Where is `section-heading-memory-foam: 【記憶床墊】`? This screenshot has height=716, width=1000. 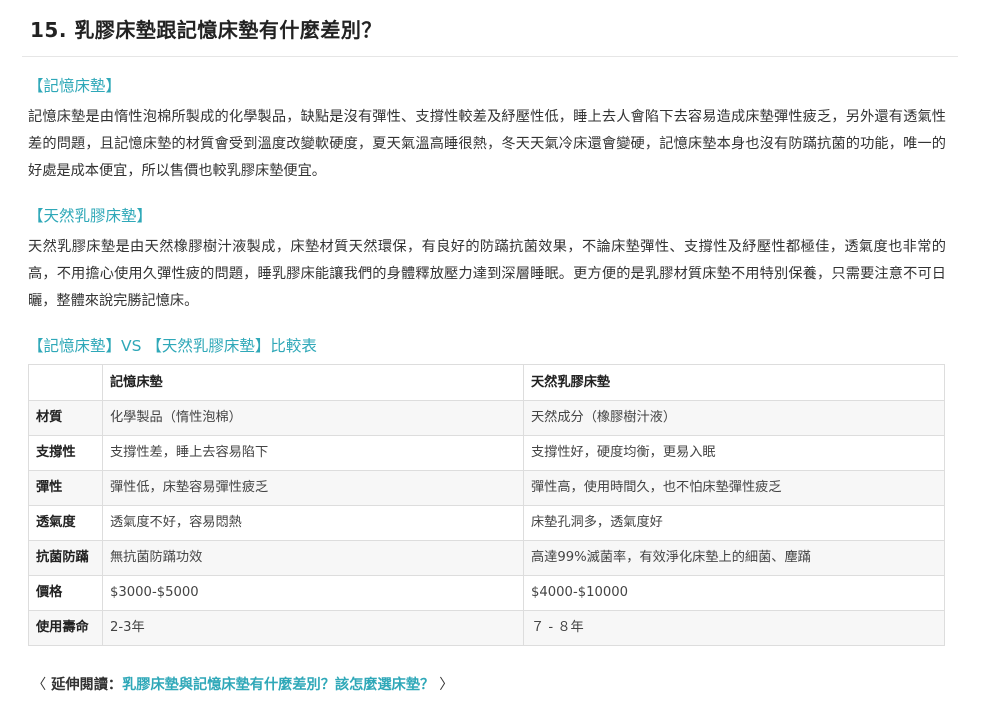 section-heading-memory-foam: 【記憶床墊】 is located at coordinates (75, 86).